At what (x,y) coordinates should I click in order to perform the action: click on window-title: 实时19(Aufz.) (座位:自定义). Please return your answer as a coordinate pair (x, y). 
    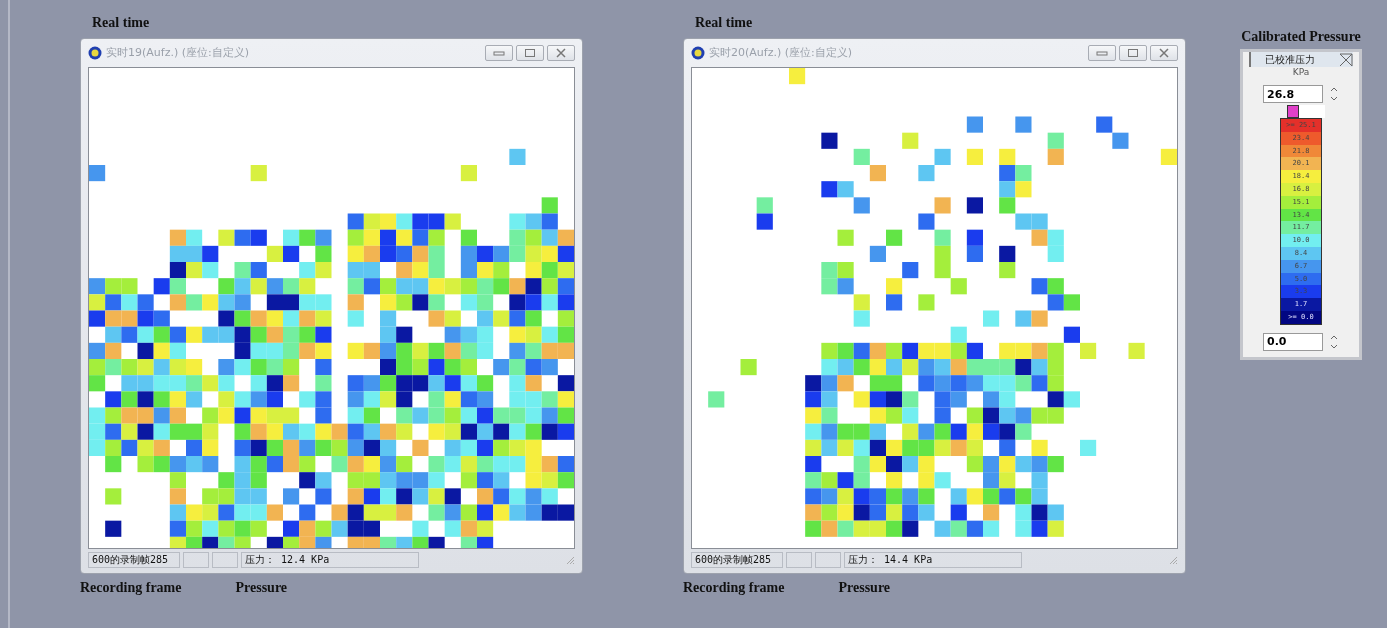
    Looking at the image, I should click on (177, 53).